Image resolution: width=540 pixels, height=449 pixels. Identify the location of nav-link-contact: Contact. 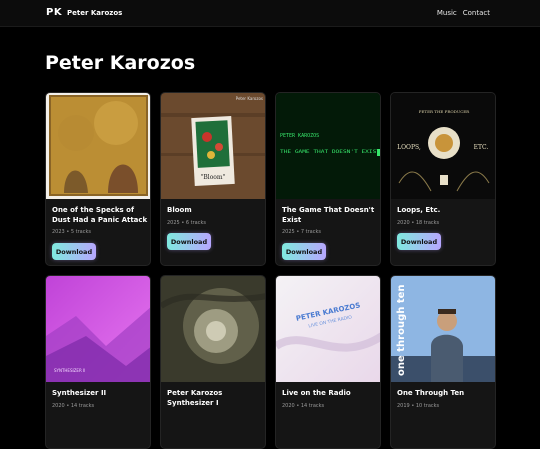
(476, 13).